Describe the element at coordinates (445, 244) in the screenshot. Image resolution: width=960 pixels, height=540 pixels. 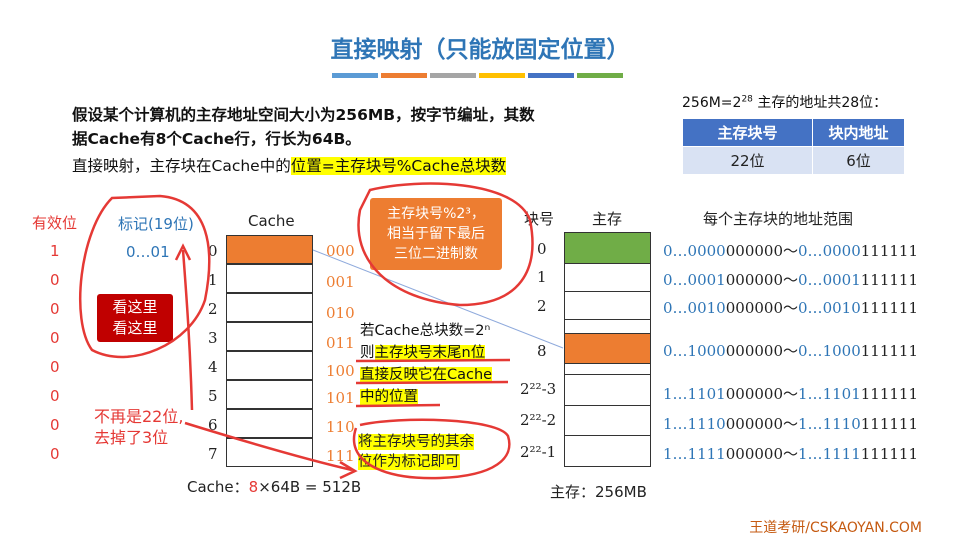
I see `callout-circle-mark` at that location.